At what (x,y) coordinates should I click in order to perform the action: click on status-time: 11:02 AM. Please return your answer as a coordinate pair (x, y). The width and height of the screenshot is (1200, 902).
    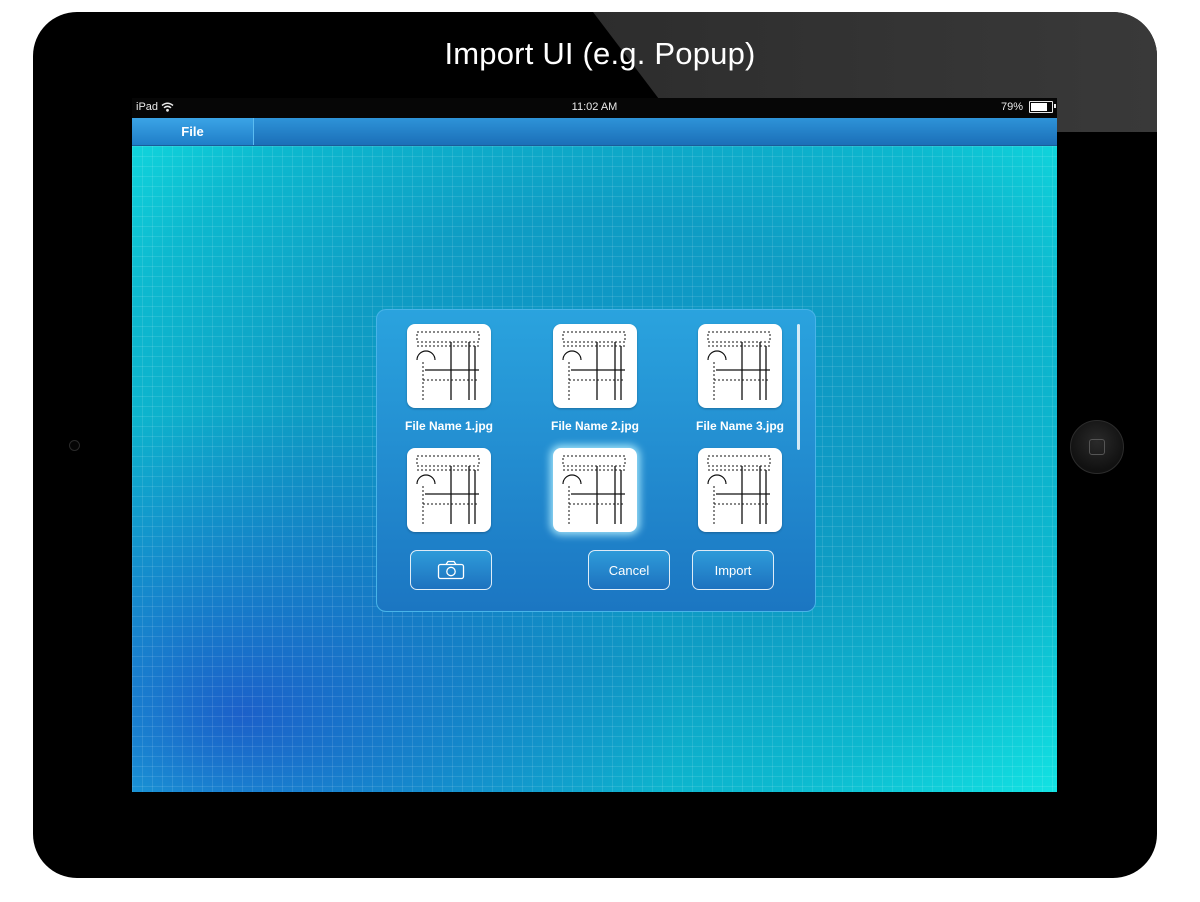
    Looking at the image, I should click on (594, 107).